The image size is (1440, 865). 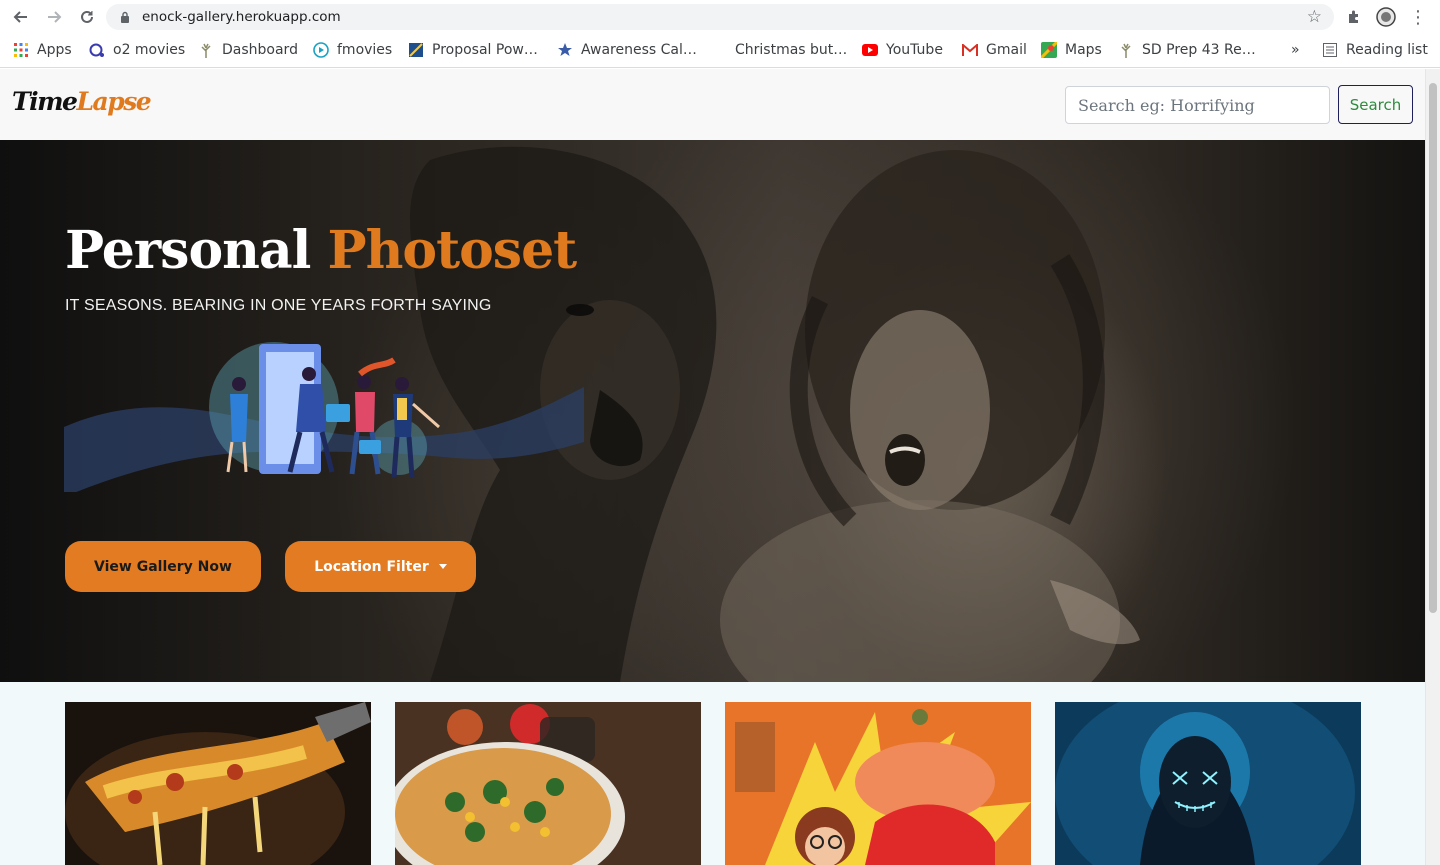 What do you see at coordinates (97, 50) in the screenshot?
I see `o2-icon` at bounding box center [97, 50].